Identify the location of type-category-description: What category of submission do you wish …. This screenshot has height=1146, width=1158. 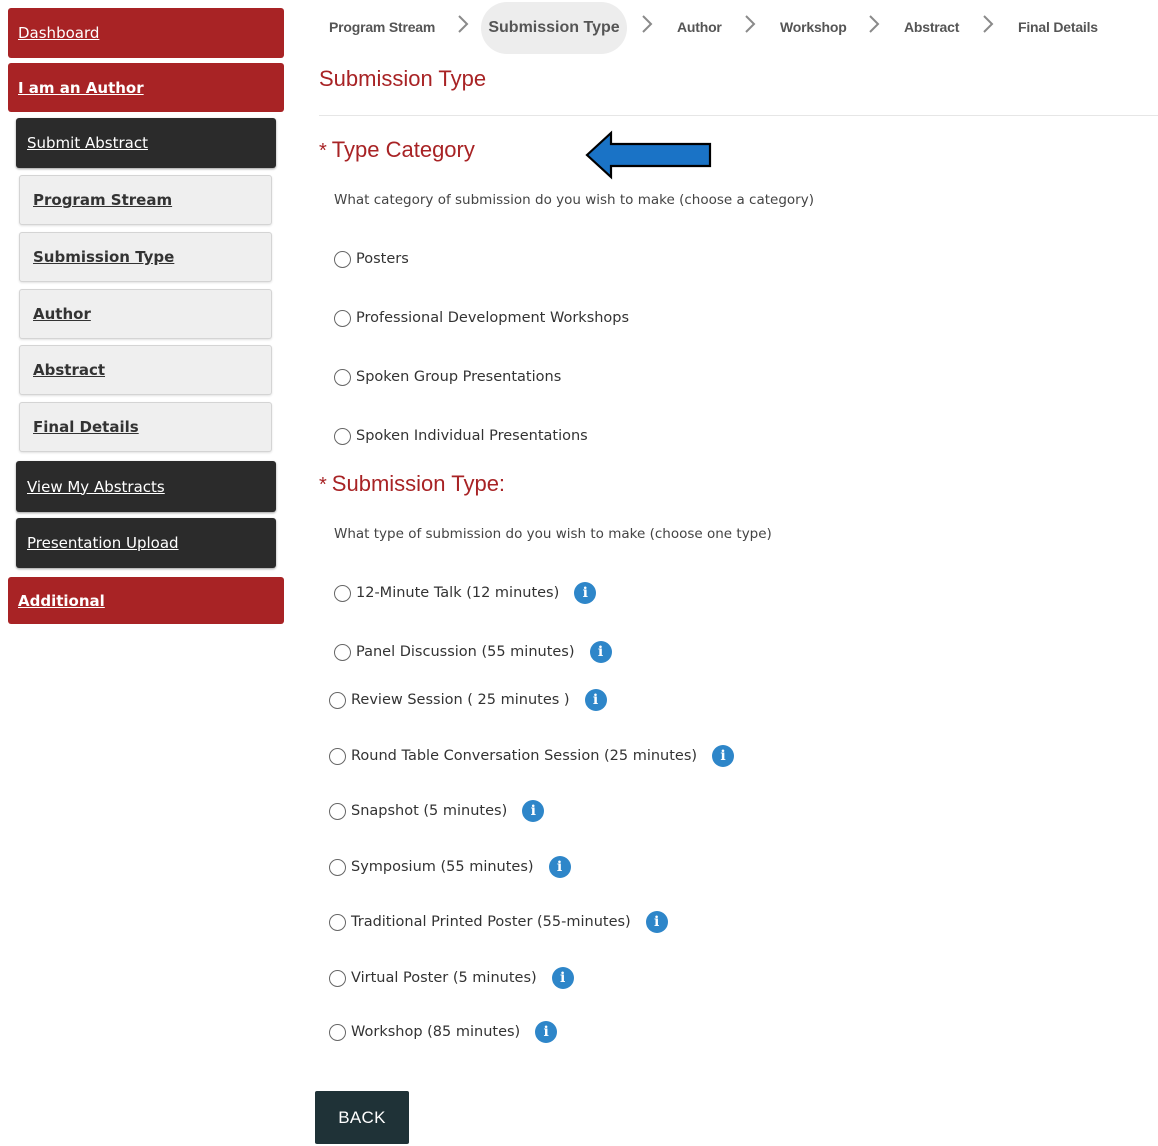
(574, 200).